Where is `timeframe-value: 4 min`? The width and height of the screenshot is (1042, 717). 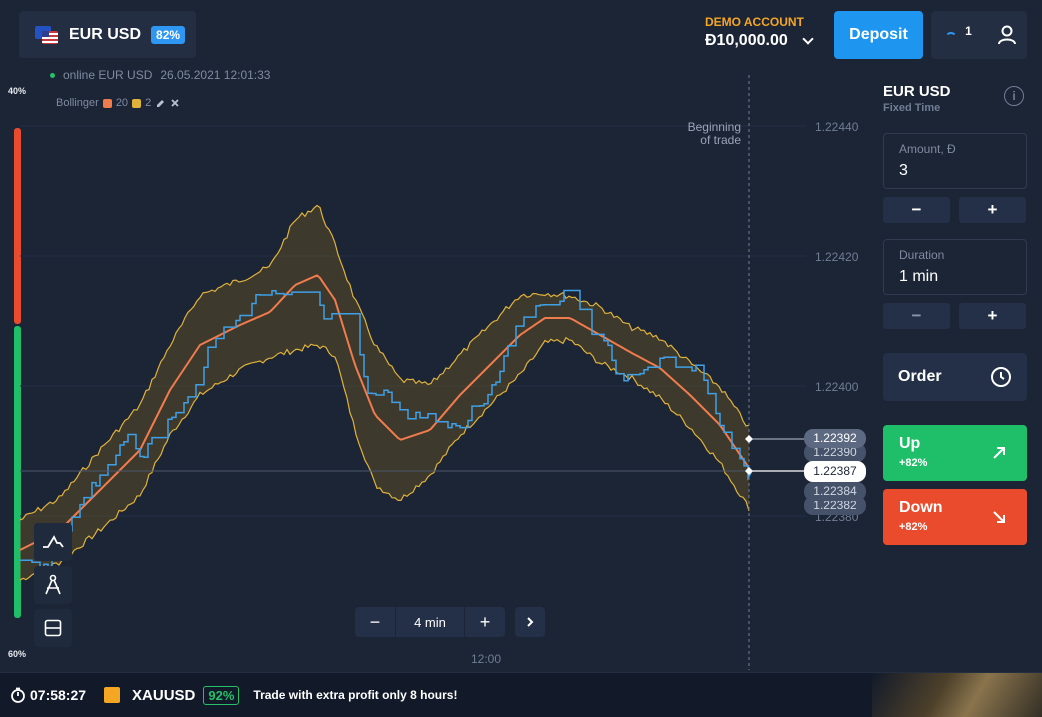
timeframe-value: 4 min is located at coordinates (430, 622).